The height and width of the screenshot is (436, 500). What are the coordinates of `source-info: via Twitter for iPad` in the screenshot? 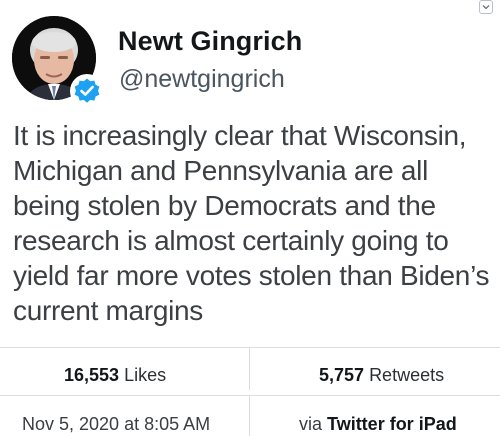 It's located at (378, 424).